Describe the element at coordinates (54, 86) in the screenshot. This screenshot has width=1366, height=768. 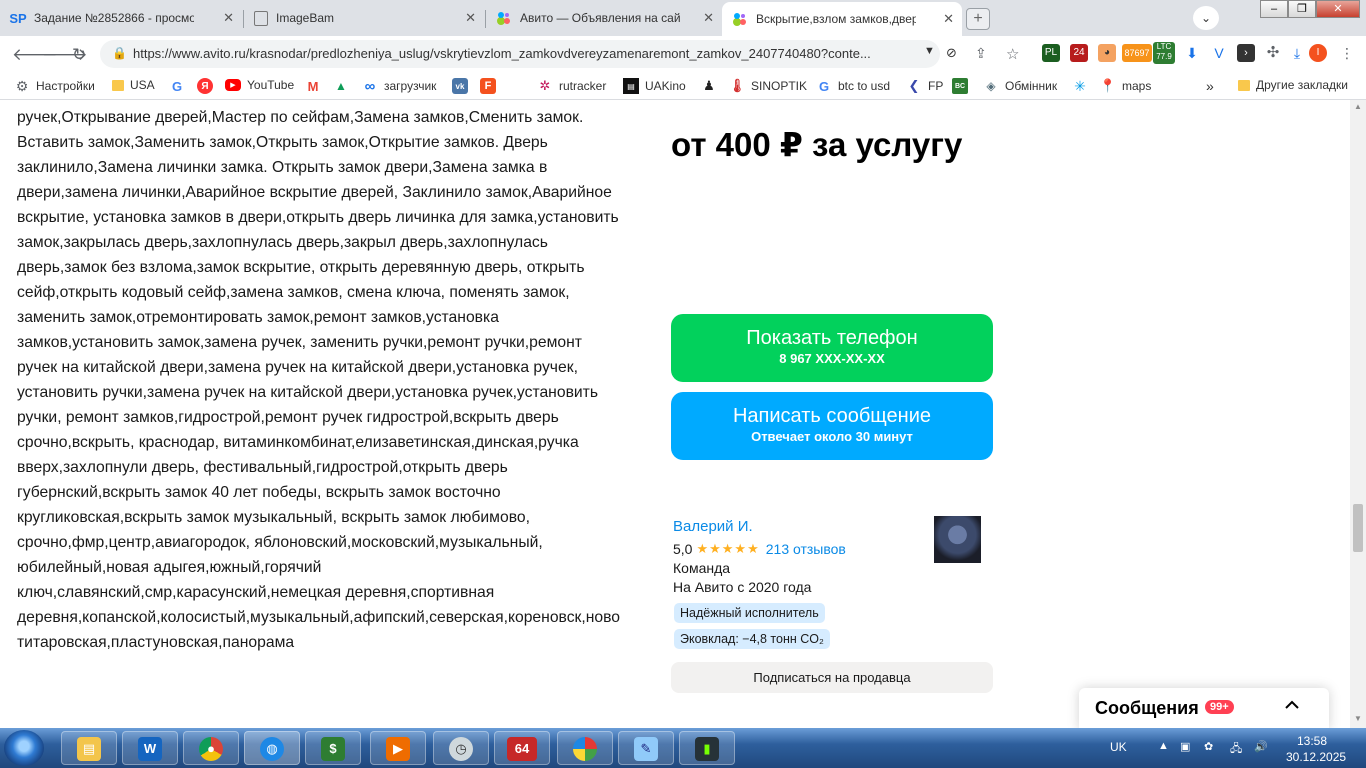
I see `bookmark-settings: ⚙ Настройки` at that location.